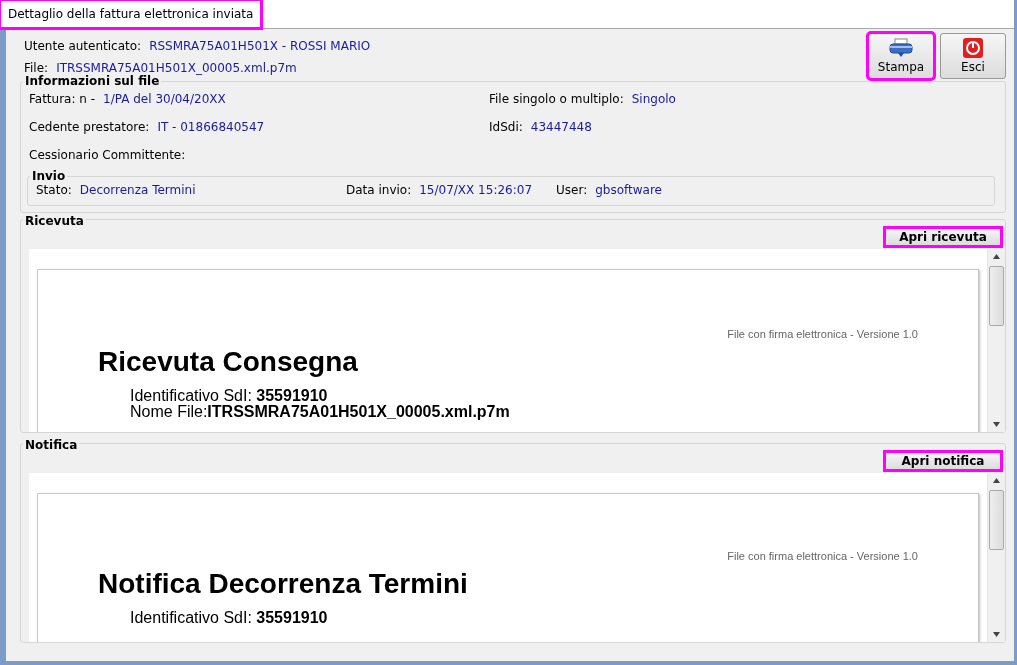 This screenshot has height=665, width=1017. What do you see at coordinates (228, 362) in the screenshot?
I see `document-heading: Ricevuta Consegna` at bounding box center [228, 362].